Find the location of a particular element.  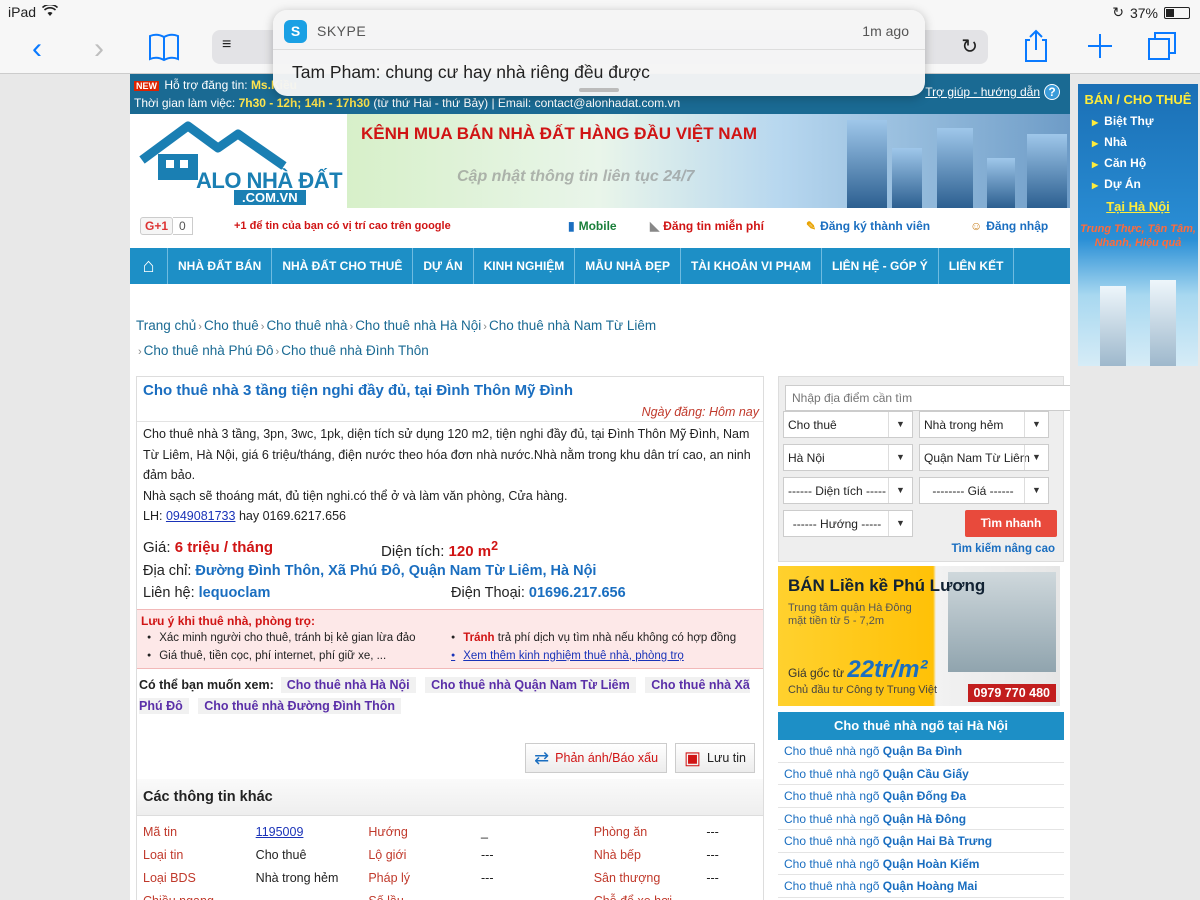

battery-icon is located at coordinates (1177, 12).